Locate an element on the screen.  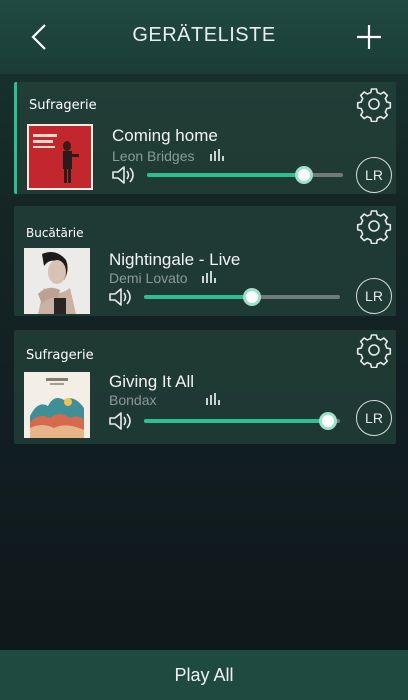
plus-icon is located at coordinates (369, 37).